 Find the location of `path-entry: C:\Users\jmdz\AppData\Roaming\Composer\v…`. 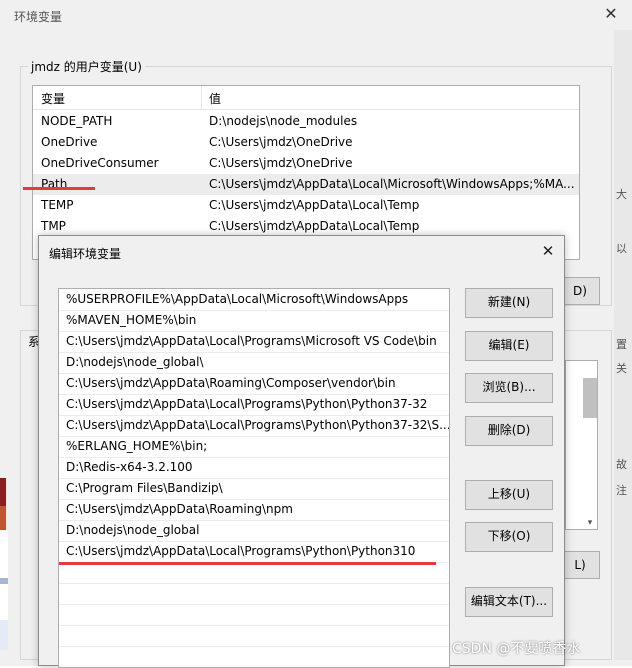

path-entry: C:\Users\jmdz\AppData\Roaming\Composer\v… is located at coordinates (254, 384).